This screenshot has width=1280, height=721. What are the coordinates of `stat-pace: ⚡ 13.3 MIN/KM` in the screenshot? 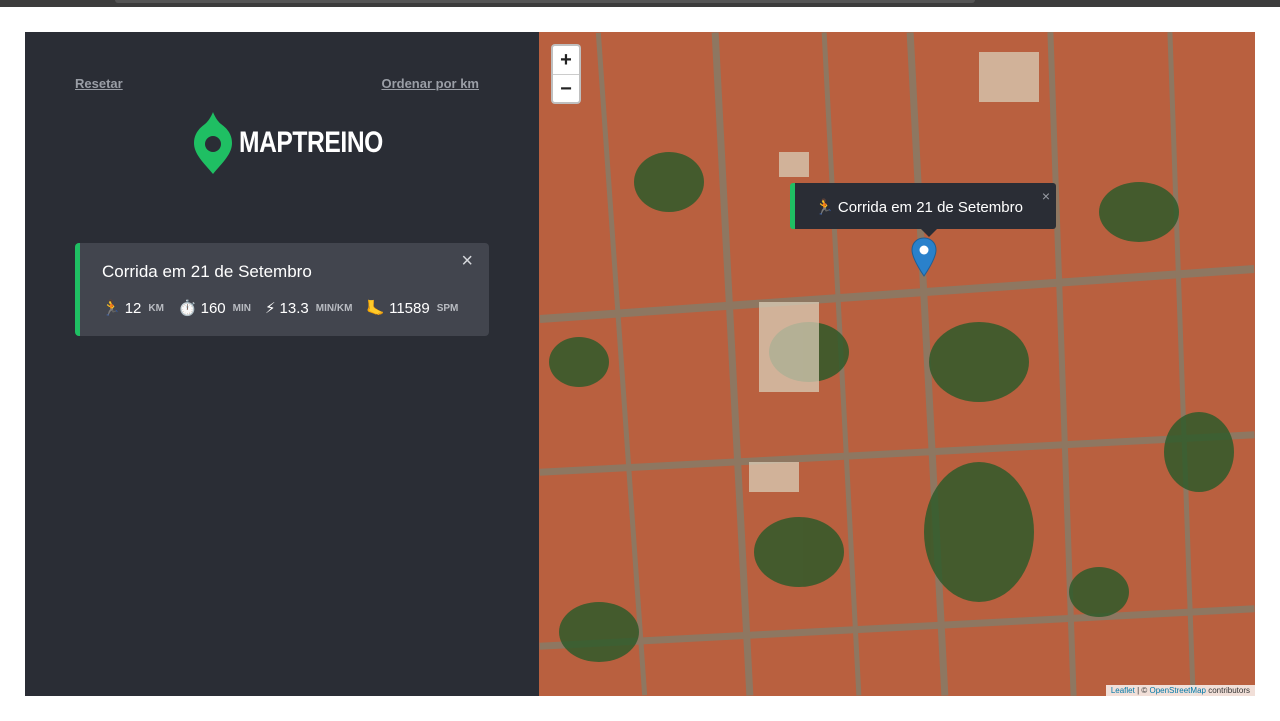 It's located at (309, 308).